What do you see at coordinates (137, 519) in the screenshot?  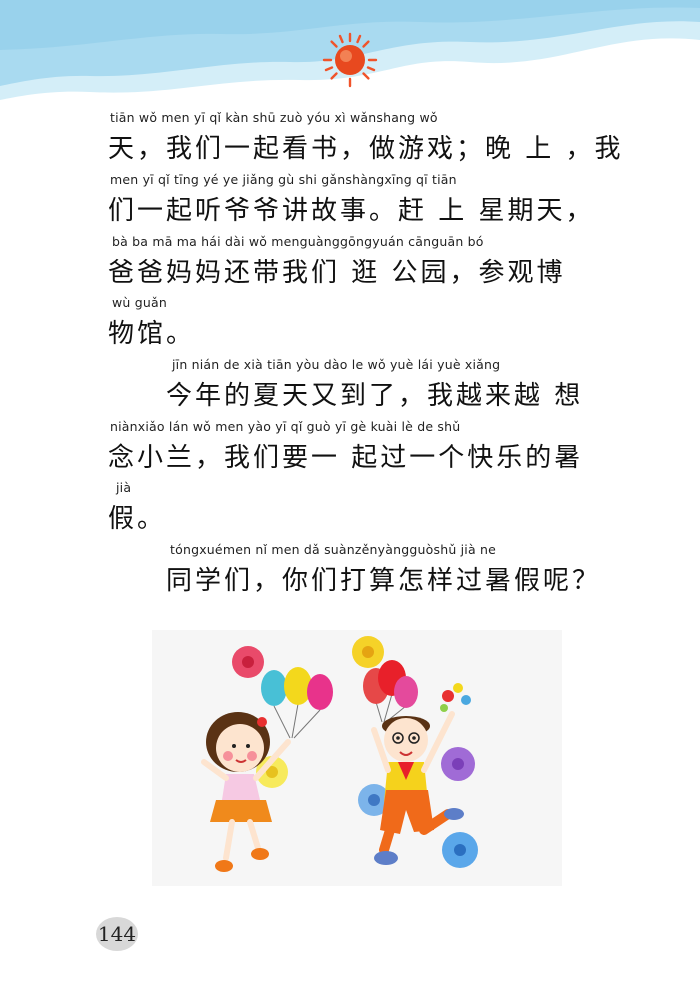 I see `hanzi-row: 假。` at bounding box center [137, 519].